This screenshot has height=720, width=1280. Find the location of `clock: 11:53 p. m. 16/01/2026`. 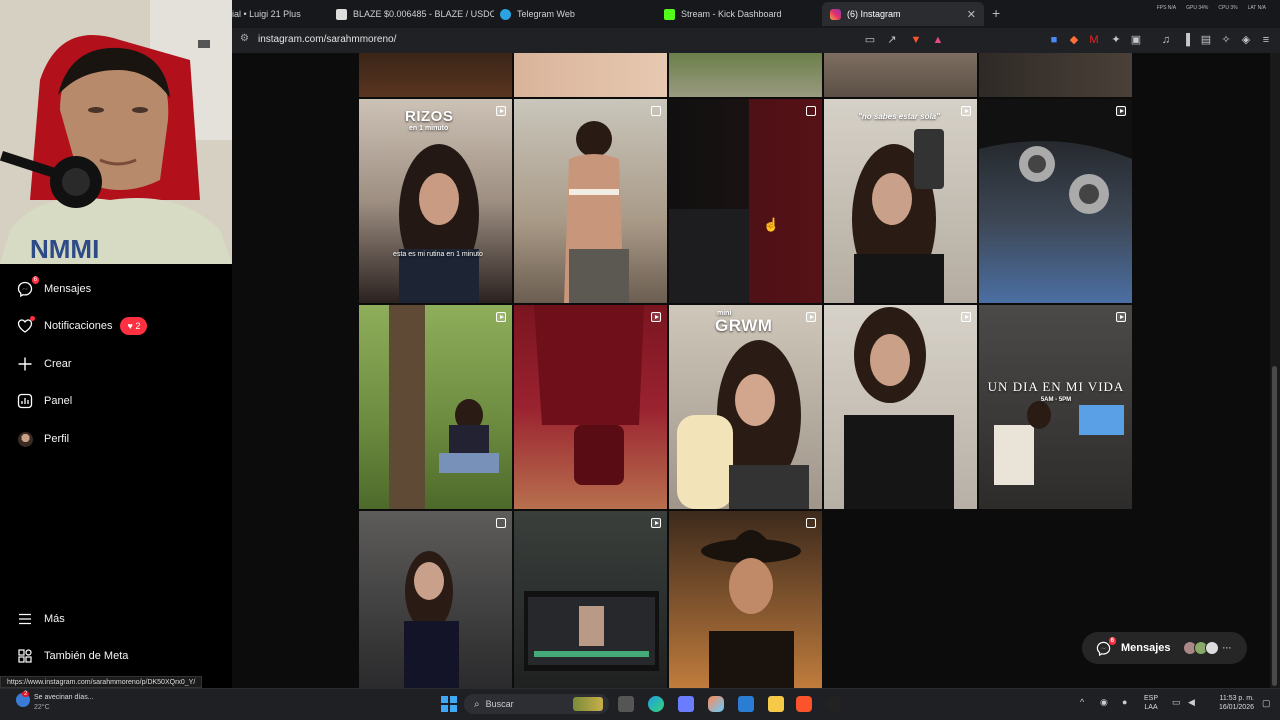

clock: 11:53 p. m. 16/01/2026 is located at coordinates (1232, 703).